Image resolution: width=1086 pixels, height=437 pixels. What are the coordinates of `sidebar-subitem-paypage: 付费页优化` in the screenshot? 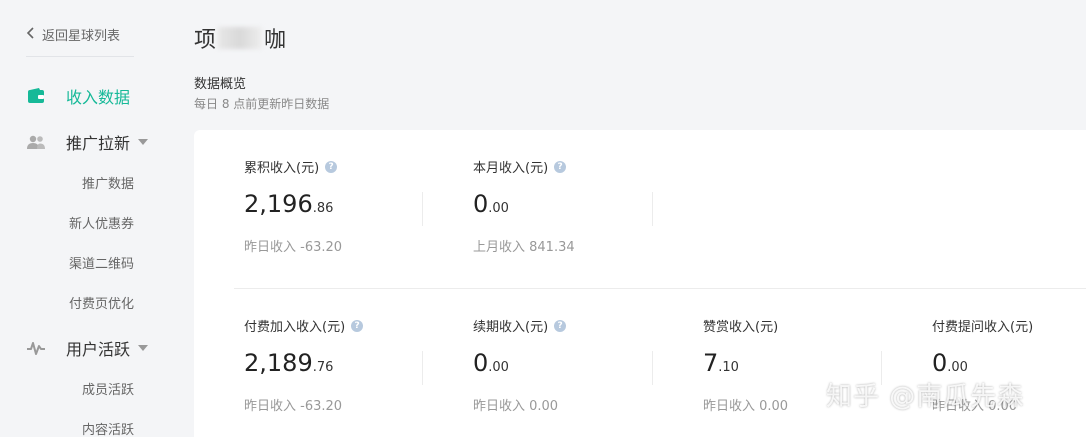 It's located at (80, 302).